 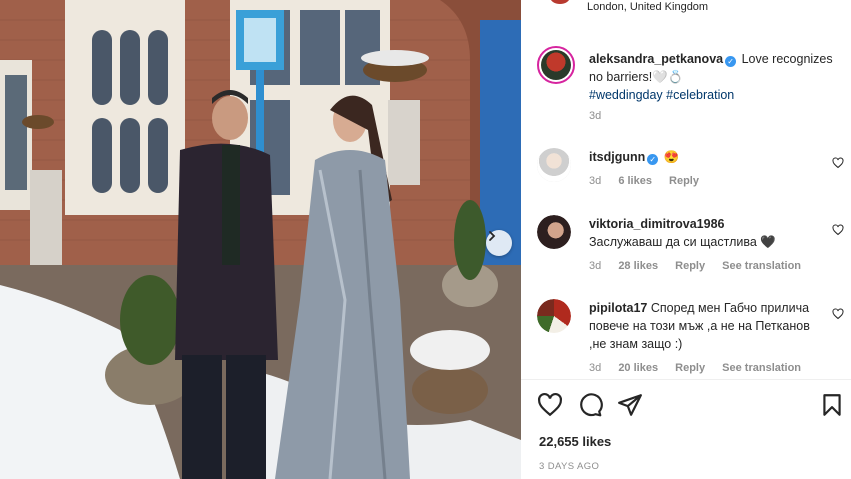 What do you see at coordinates (618, 308) in the screenshot?
I see `comment-username: pipilota17` at bounding box center [618, 308].